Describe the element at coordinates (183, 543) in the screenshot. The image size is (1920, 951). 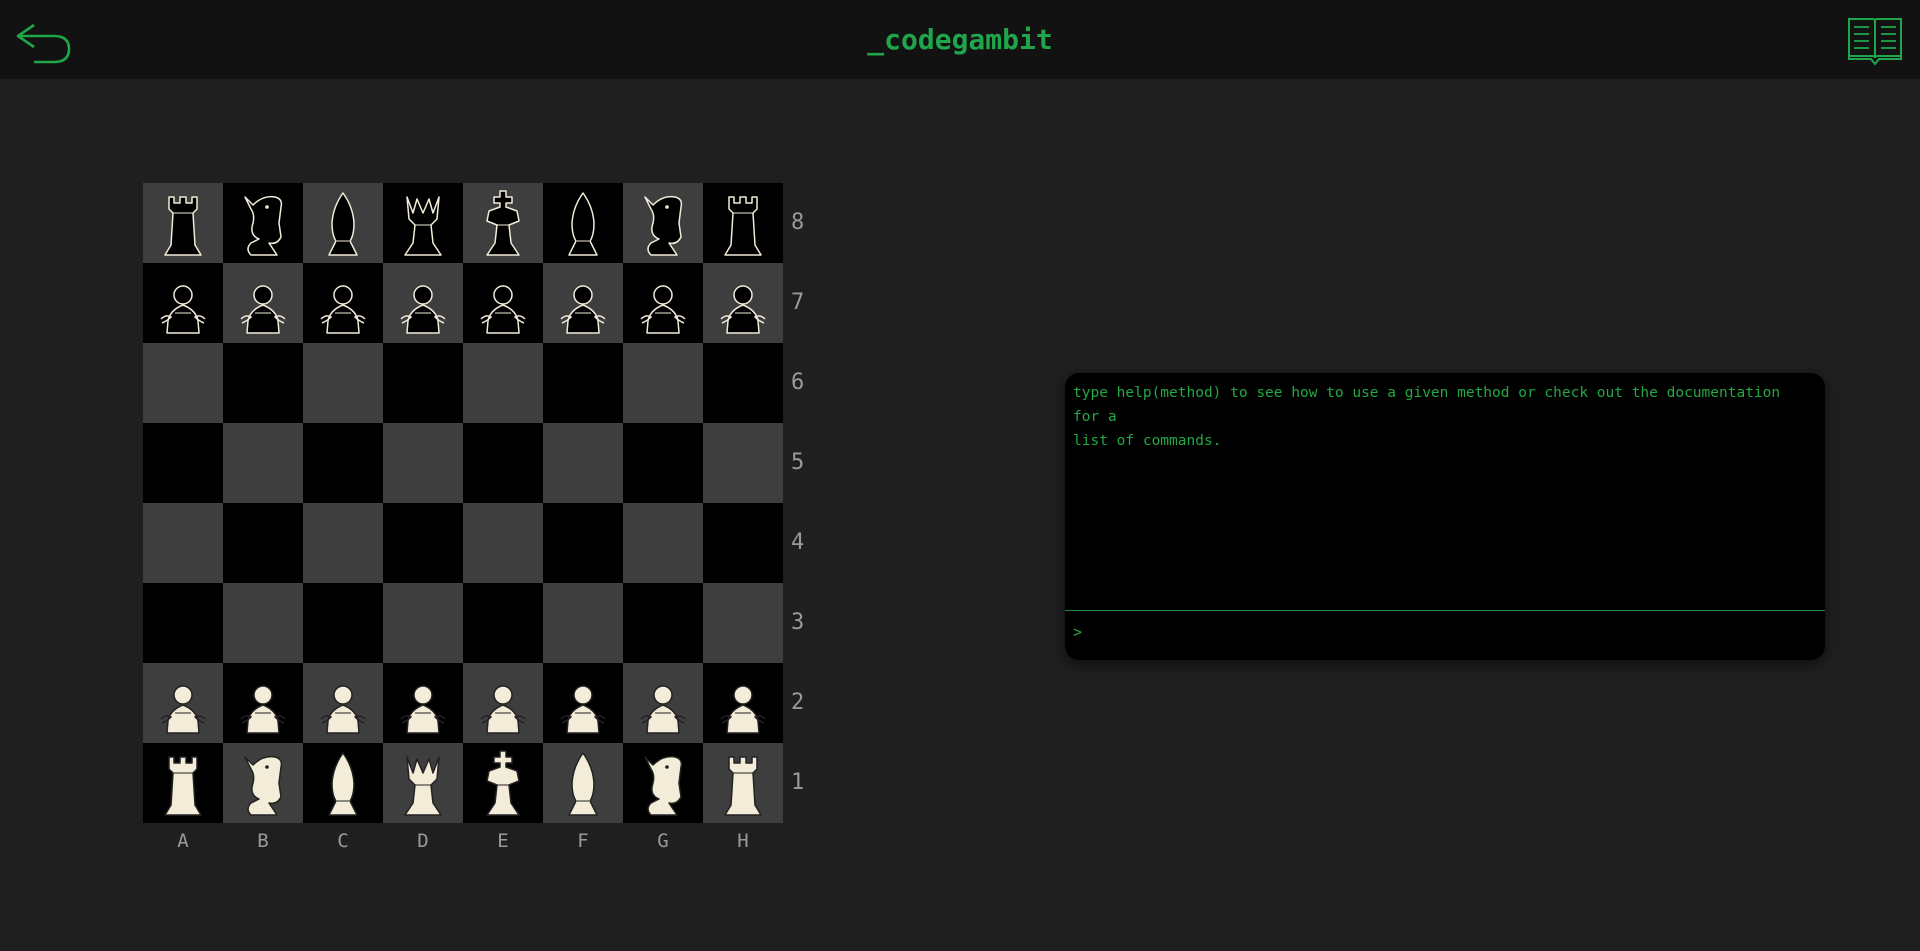
I see `square-a4` at that location.